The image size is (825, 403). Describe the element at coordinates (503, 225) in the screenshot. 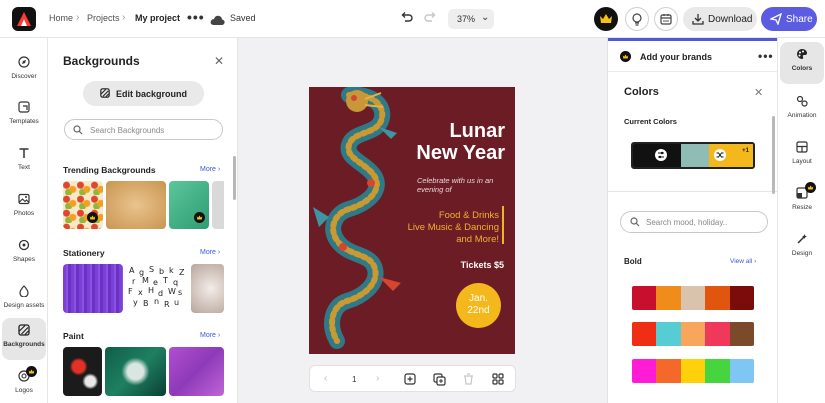

I see `poster-accent-line` at that location.